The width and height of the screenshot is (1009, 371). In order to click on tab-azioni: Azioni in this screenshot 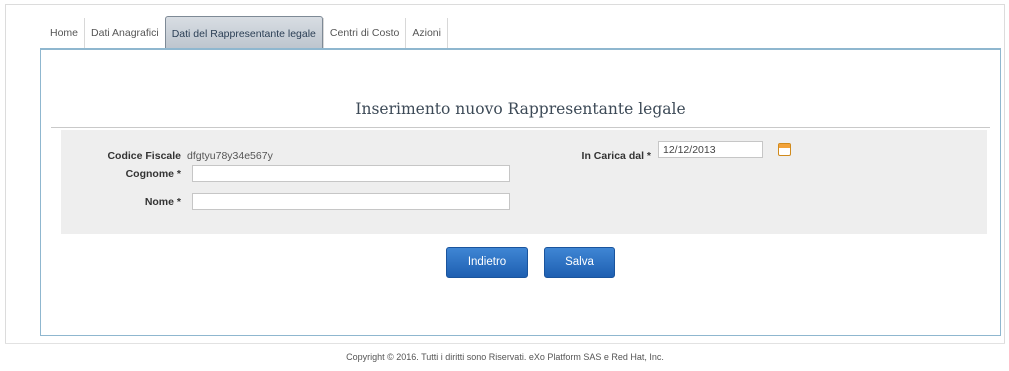, I will do `click(426, 33)`.